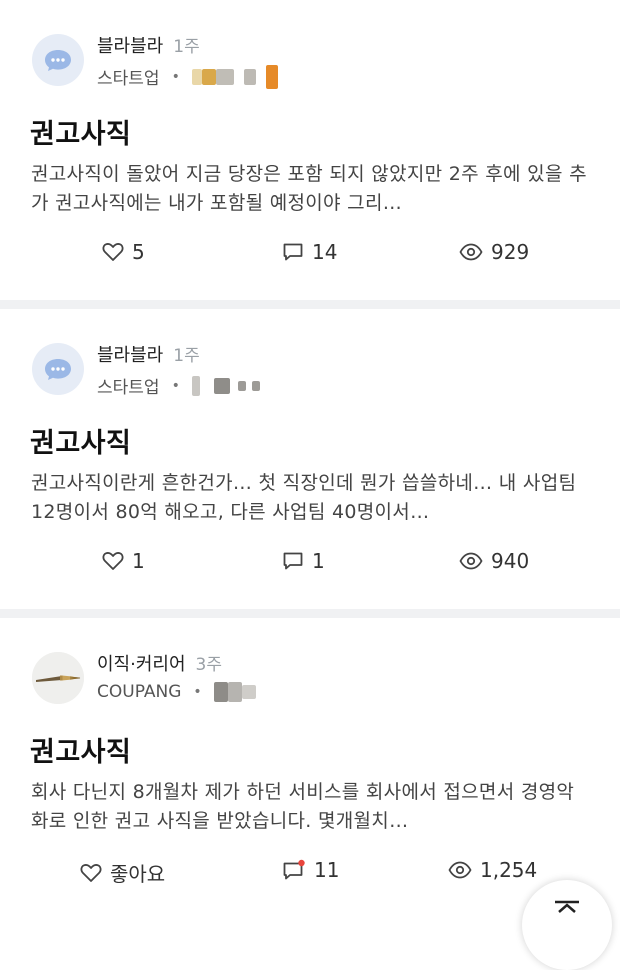  I want to click on comment-button: 11, so click(310, 870).